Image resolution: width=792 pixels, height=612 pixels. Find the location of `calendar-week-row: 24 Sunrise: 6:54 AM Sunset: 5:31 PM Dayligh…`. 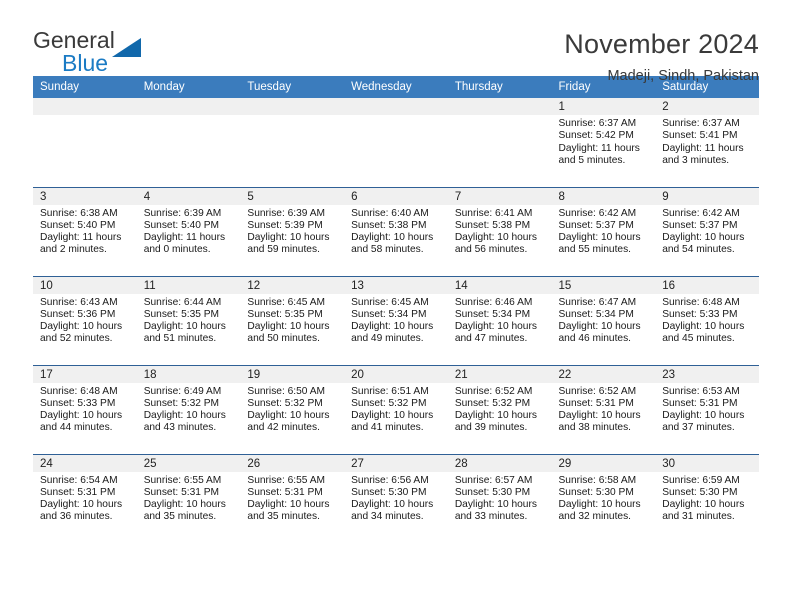

calendar-week-row: 24 Sunrise: 6:54 AM Sunset: 5:31 PM Dayligh… is located at coordinates (396, 498).